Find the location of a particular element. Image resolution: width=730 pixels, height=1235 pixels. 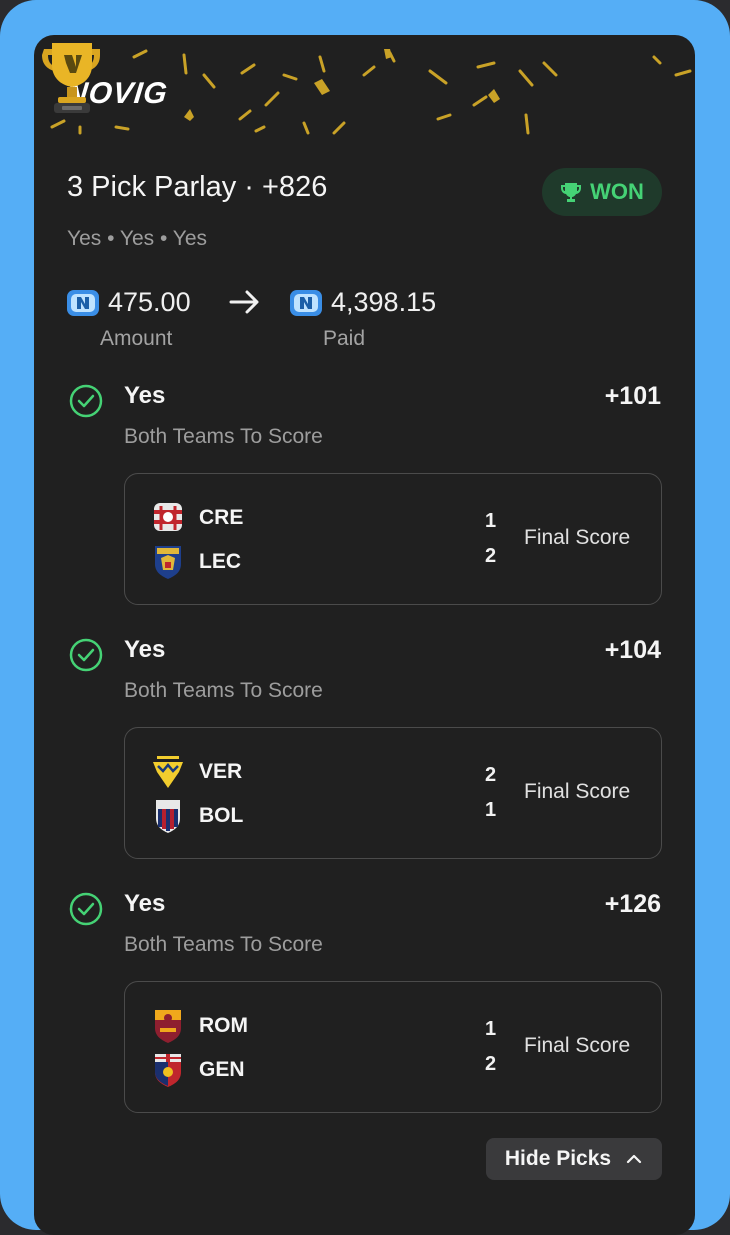

away-team-abbr: GEN is located at coordinates (222, 1069).